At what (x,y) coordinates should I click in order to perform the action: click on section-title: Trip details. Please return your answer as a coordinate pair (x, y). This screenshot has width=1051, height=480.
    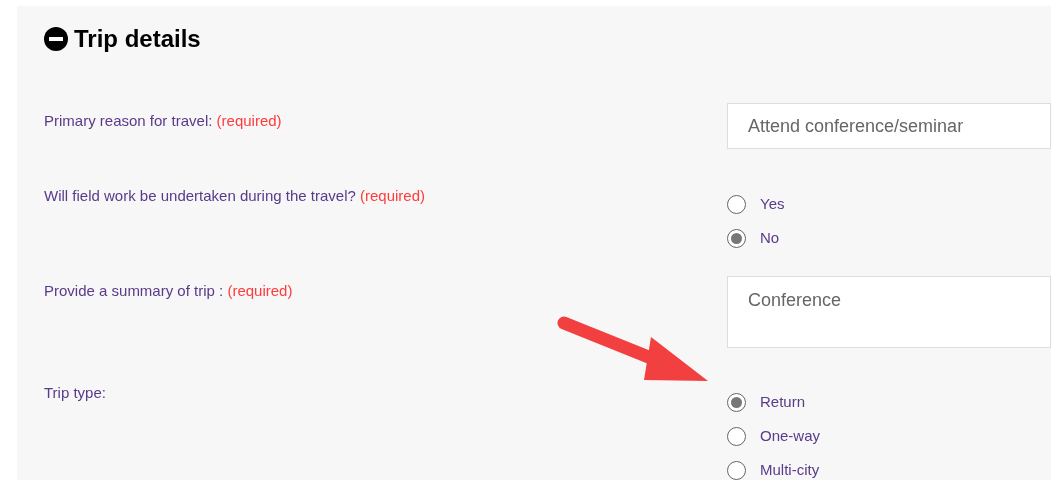
    Looking at the image, I should click on (137, 39).